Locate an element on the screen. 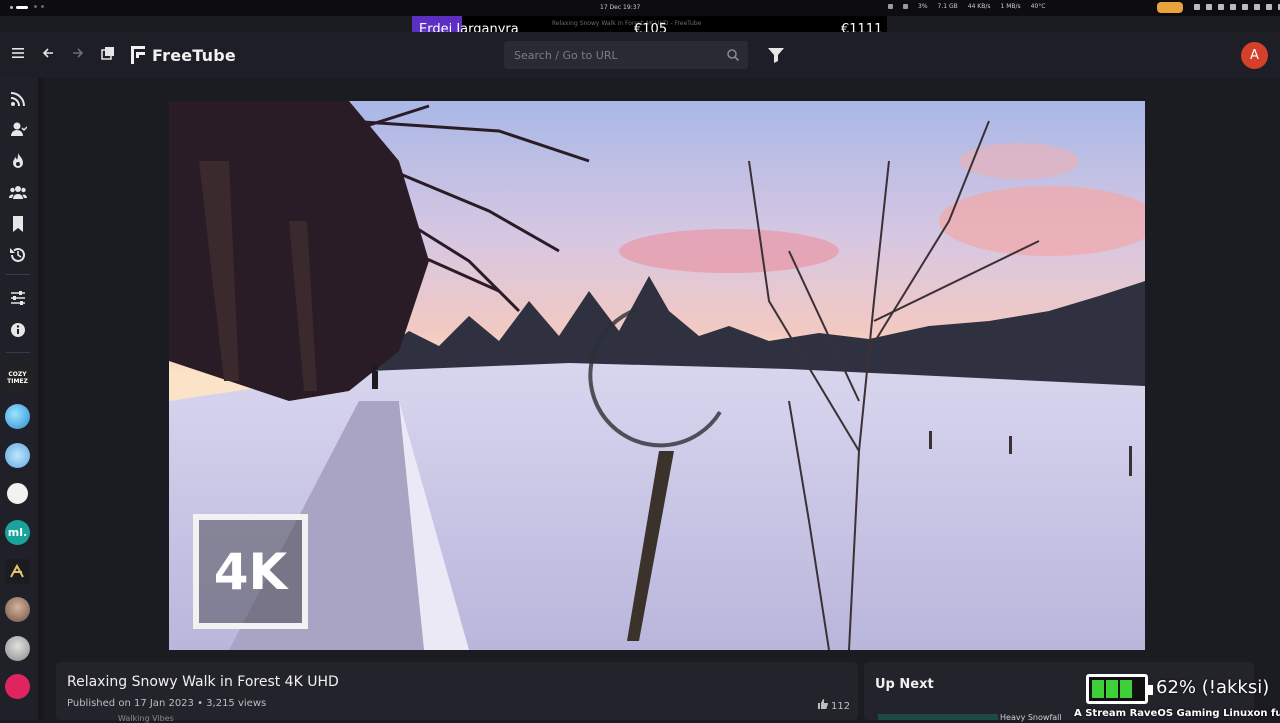 This screenshot has width=1280, height=723. user-icon is located at coordinates (18, 129).